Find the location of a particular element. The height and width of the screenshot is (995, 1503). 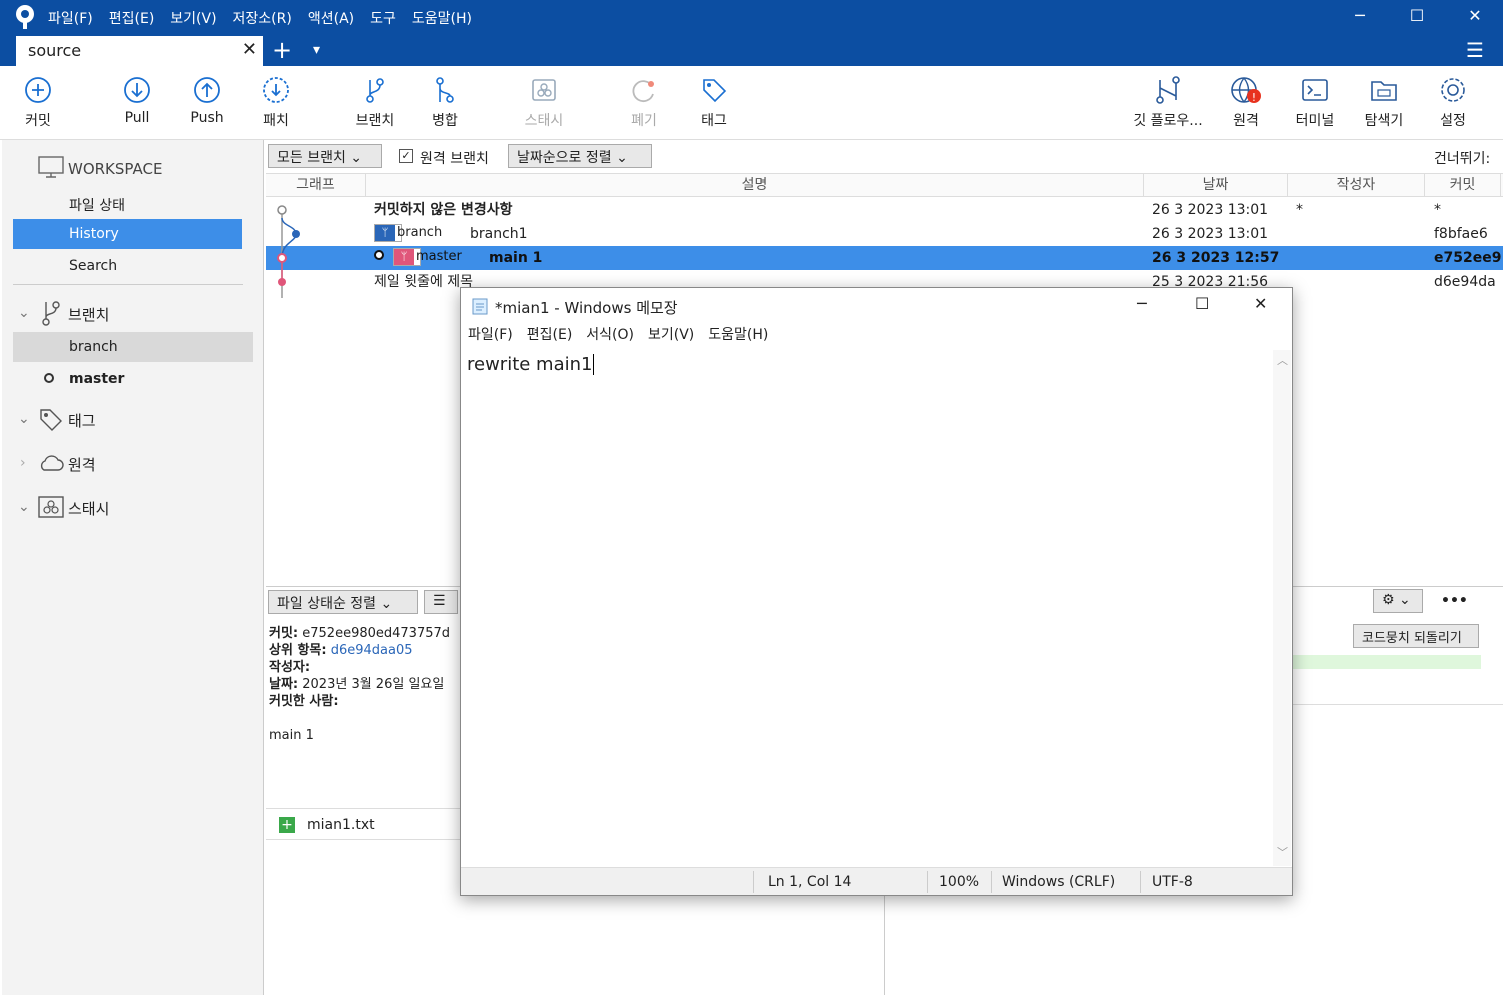

tab-close-icon: ✕ is located at coordinates (249, 49).